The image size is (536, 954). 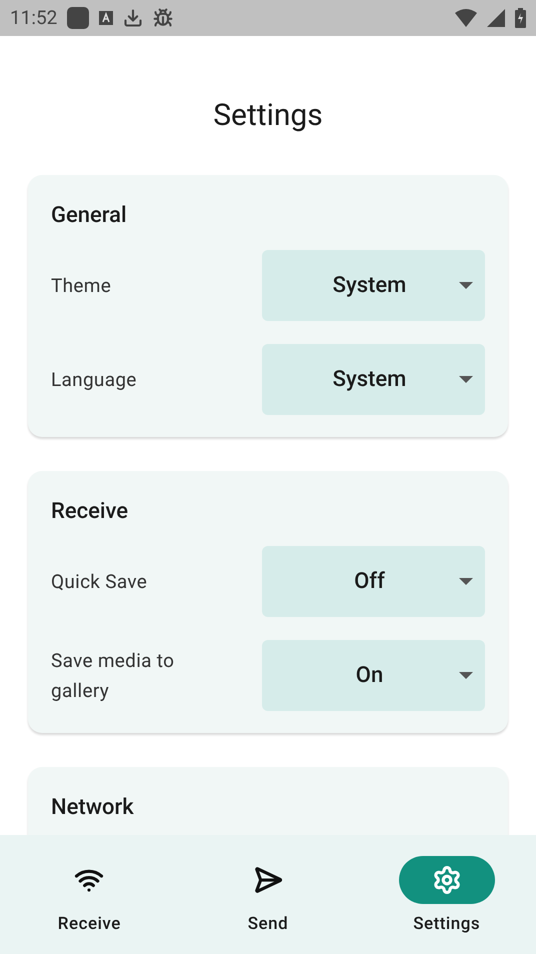 What do you see at coordinates (89, 216) in the screenshot?
I see `section-title: General` at bounding box center [89, 216].